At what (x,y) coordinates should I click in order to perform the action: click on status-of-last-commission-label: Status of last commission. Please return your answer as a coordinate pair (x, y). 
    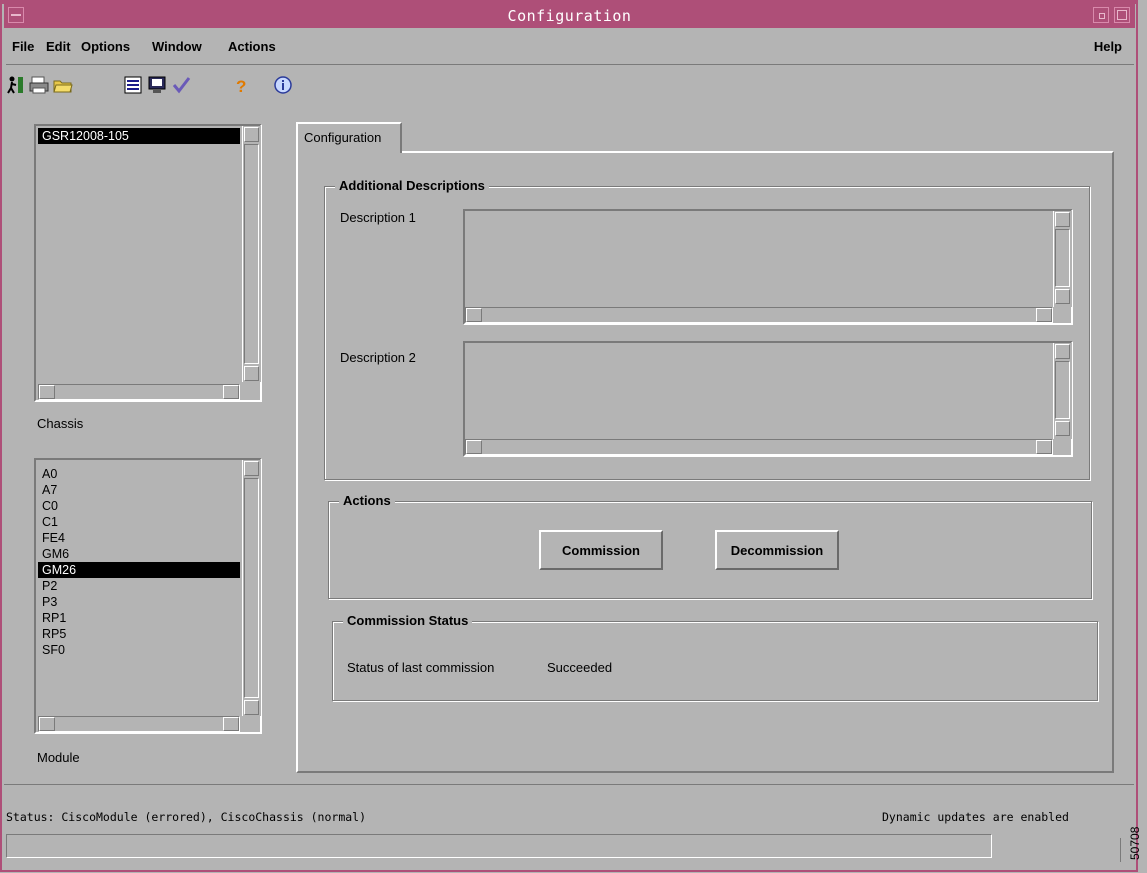
    Looking at the image, I should click on (421, 667).